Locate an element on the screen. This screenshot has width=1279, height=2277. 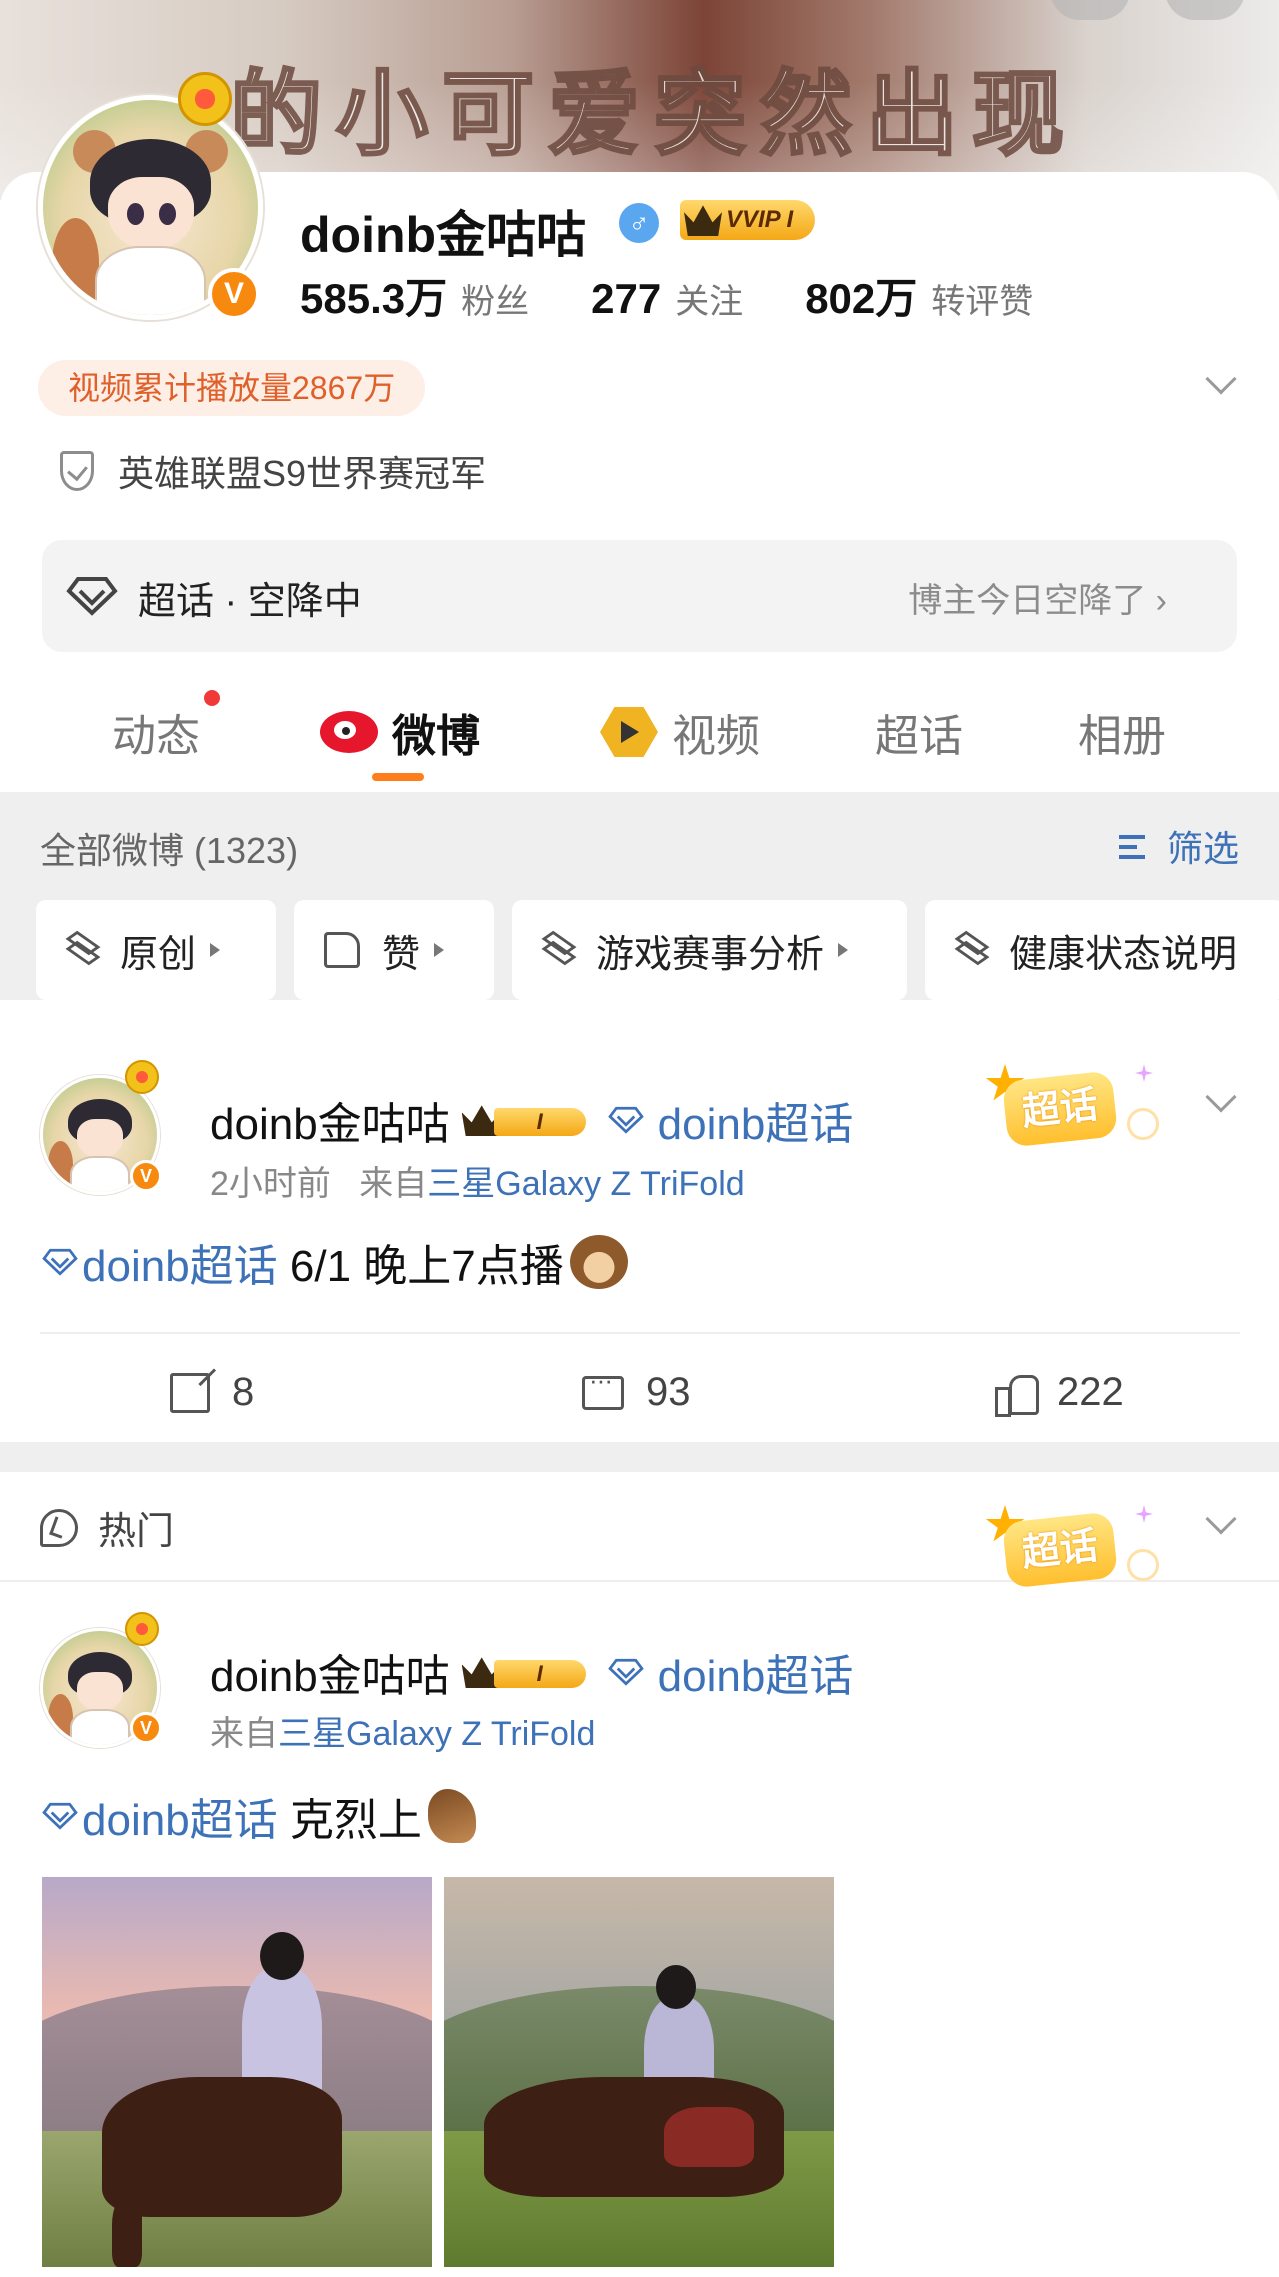
followers-label: 粉丝 is located at coordinates (495, 298).